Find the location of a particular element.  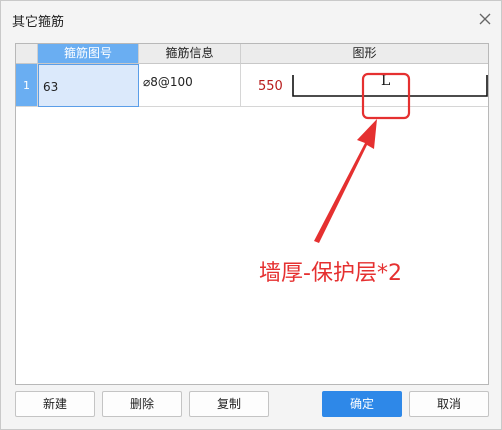

arrow-icon is located at coordinates (345, 181).